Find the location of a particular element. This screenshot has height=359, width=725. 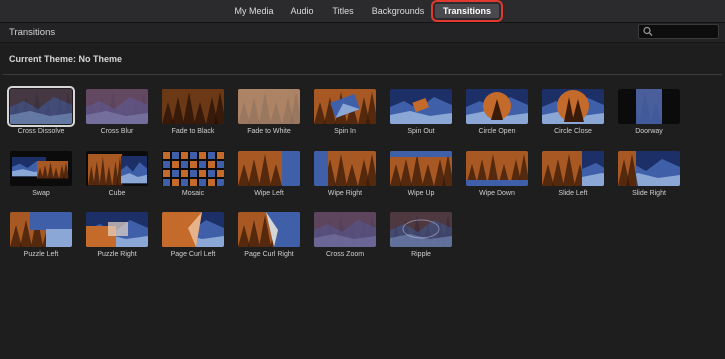

transition-spin-in: Spin In is located at coordinates (345, 113).